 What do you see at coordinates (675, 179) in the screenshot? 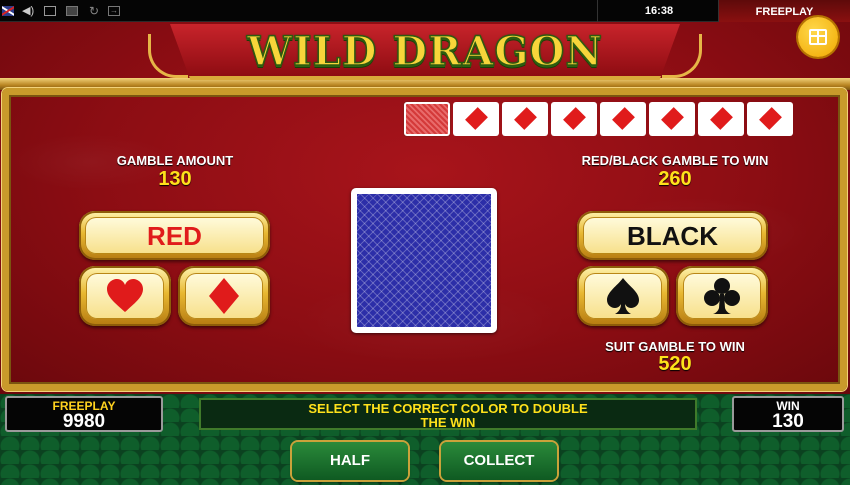
I see `color-gamble-win-value: 260` at bounding box center [675, 179].